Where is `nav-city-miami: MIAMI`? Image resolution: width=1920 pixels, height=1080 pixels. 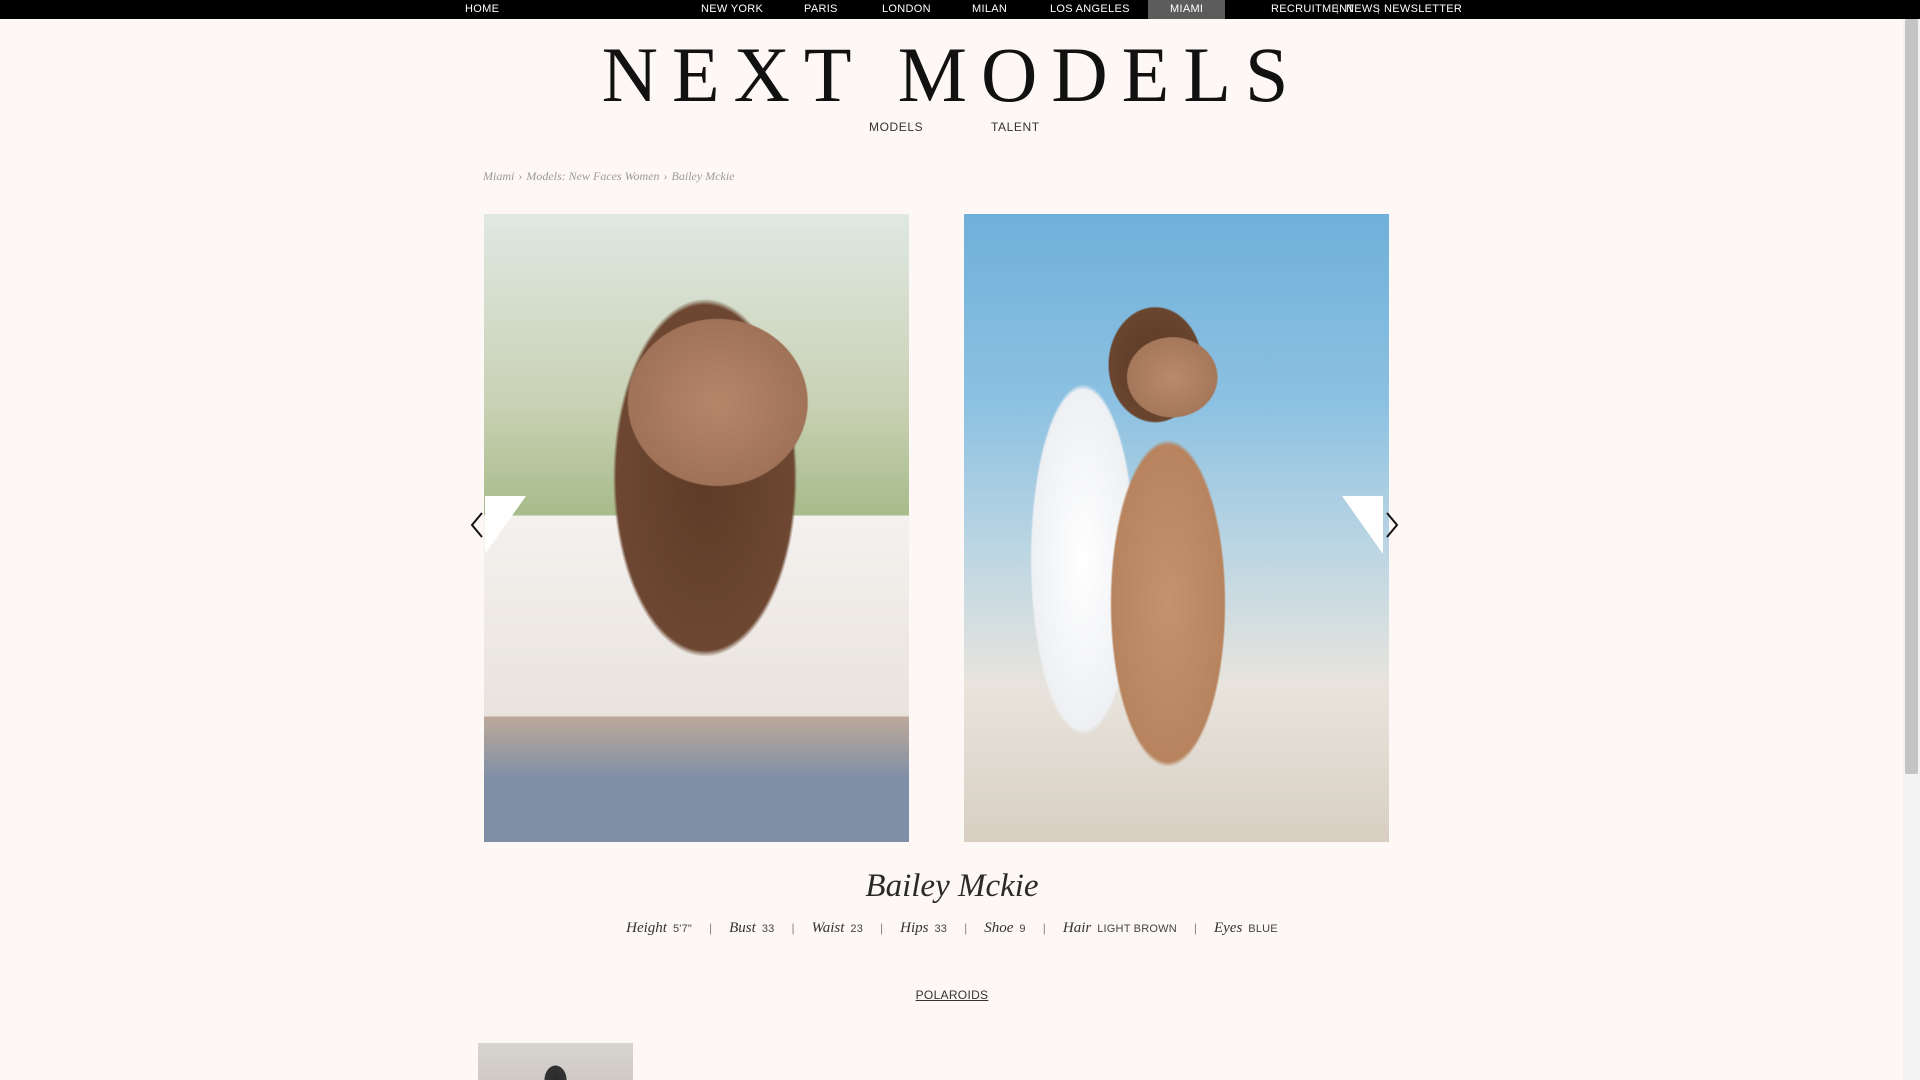
nav-city-miami: MIAMI is located at coordinates (1187, 9).